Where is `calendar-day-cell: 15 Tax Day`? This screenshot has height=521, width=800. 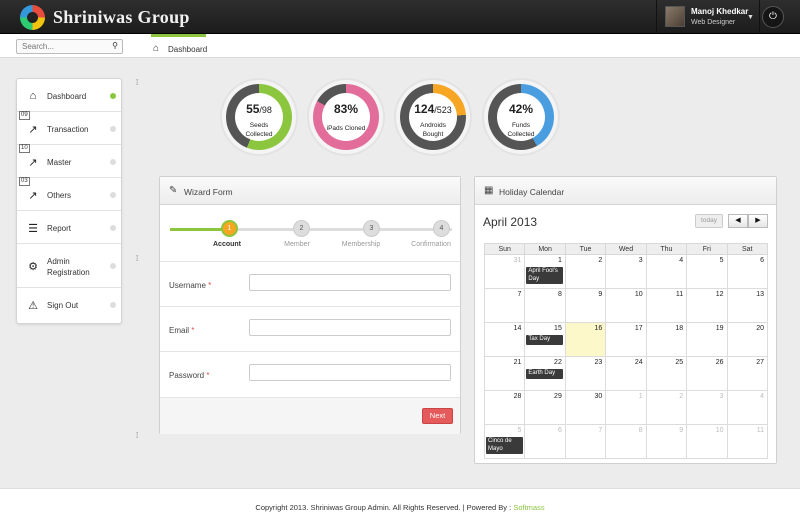 calendar-day-cell: 15 Tax Day is located at coordinates (545, 339).